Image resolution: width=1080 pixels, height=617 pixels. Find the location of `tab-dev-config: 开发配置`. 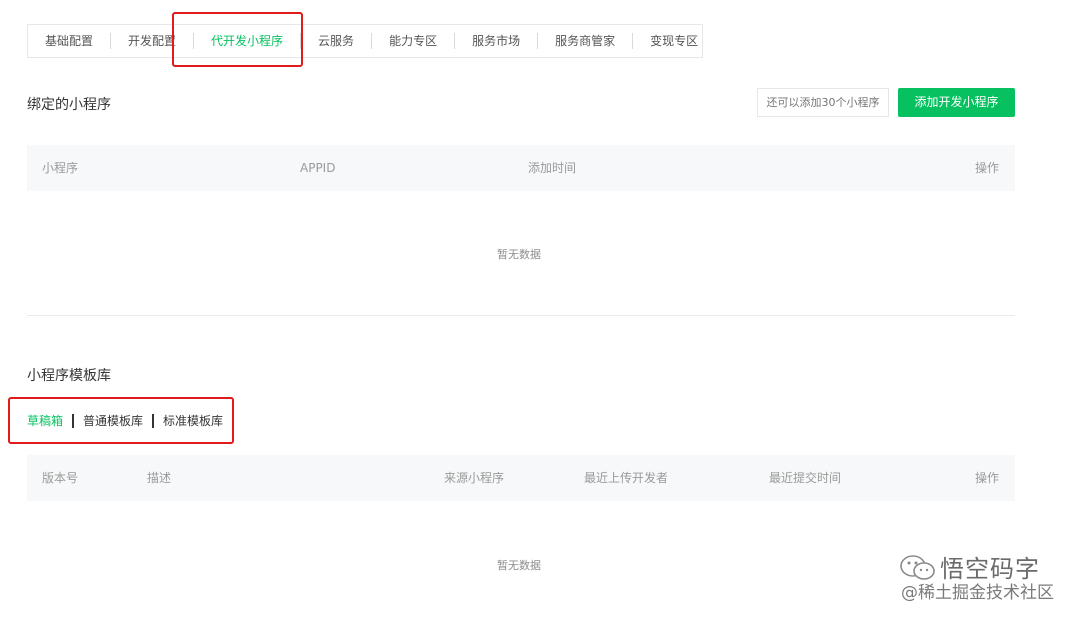

tab-dev-config: 开发配置 is located at coordinates (153, 41).